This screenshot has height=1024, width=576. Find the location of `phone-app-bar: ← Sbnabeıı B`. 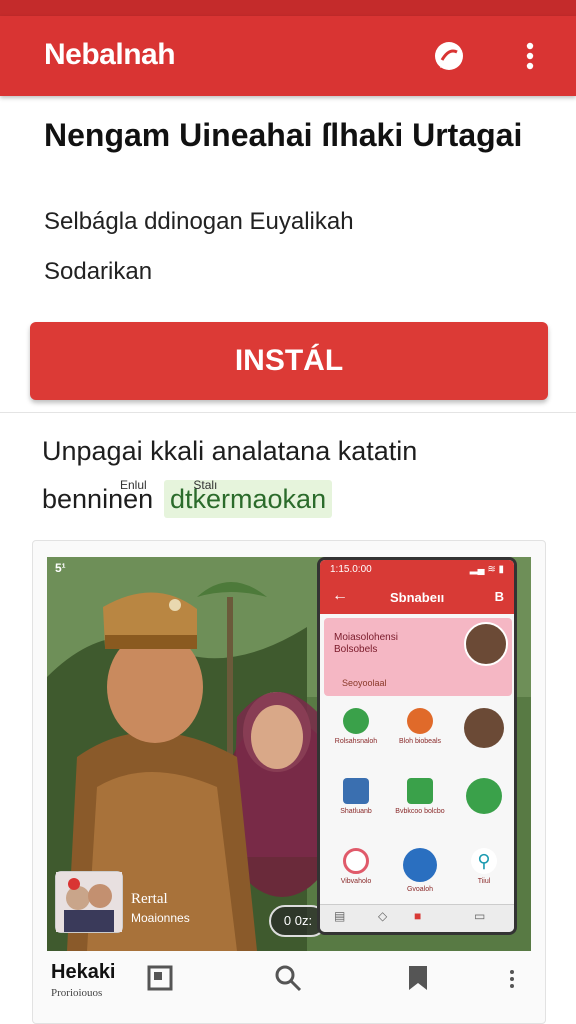

phone-app-bar: ← Sbnabeıı B is located at coordinates (417, 597).